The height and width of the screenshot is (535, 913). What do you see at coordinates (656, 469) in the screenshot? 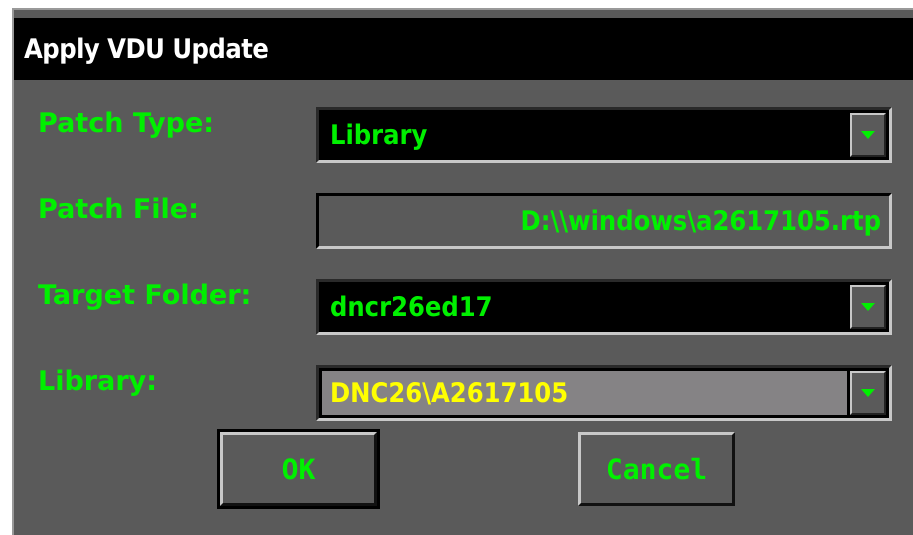
I see `cancel-button: Cancel` at bounding box center [656, 469].